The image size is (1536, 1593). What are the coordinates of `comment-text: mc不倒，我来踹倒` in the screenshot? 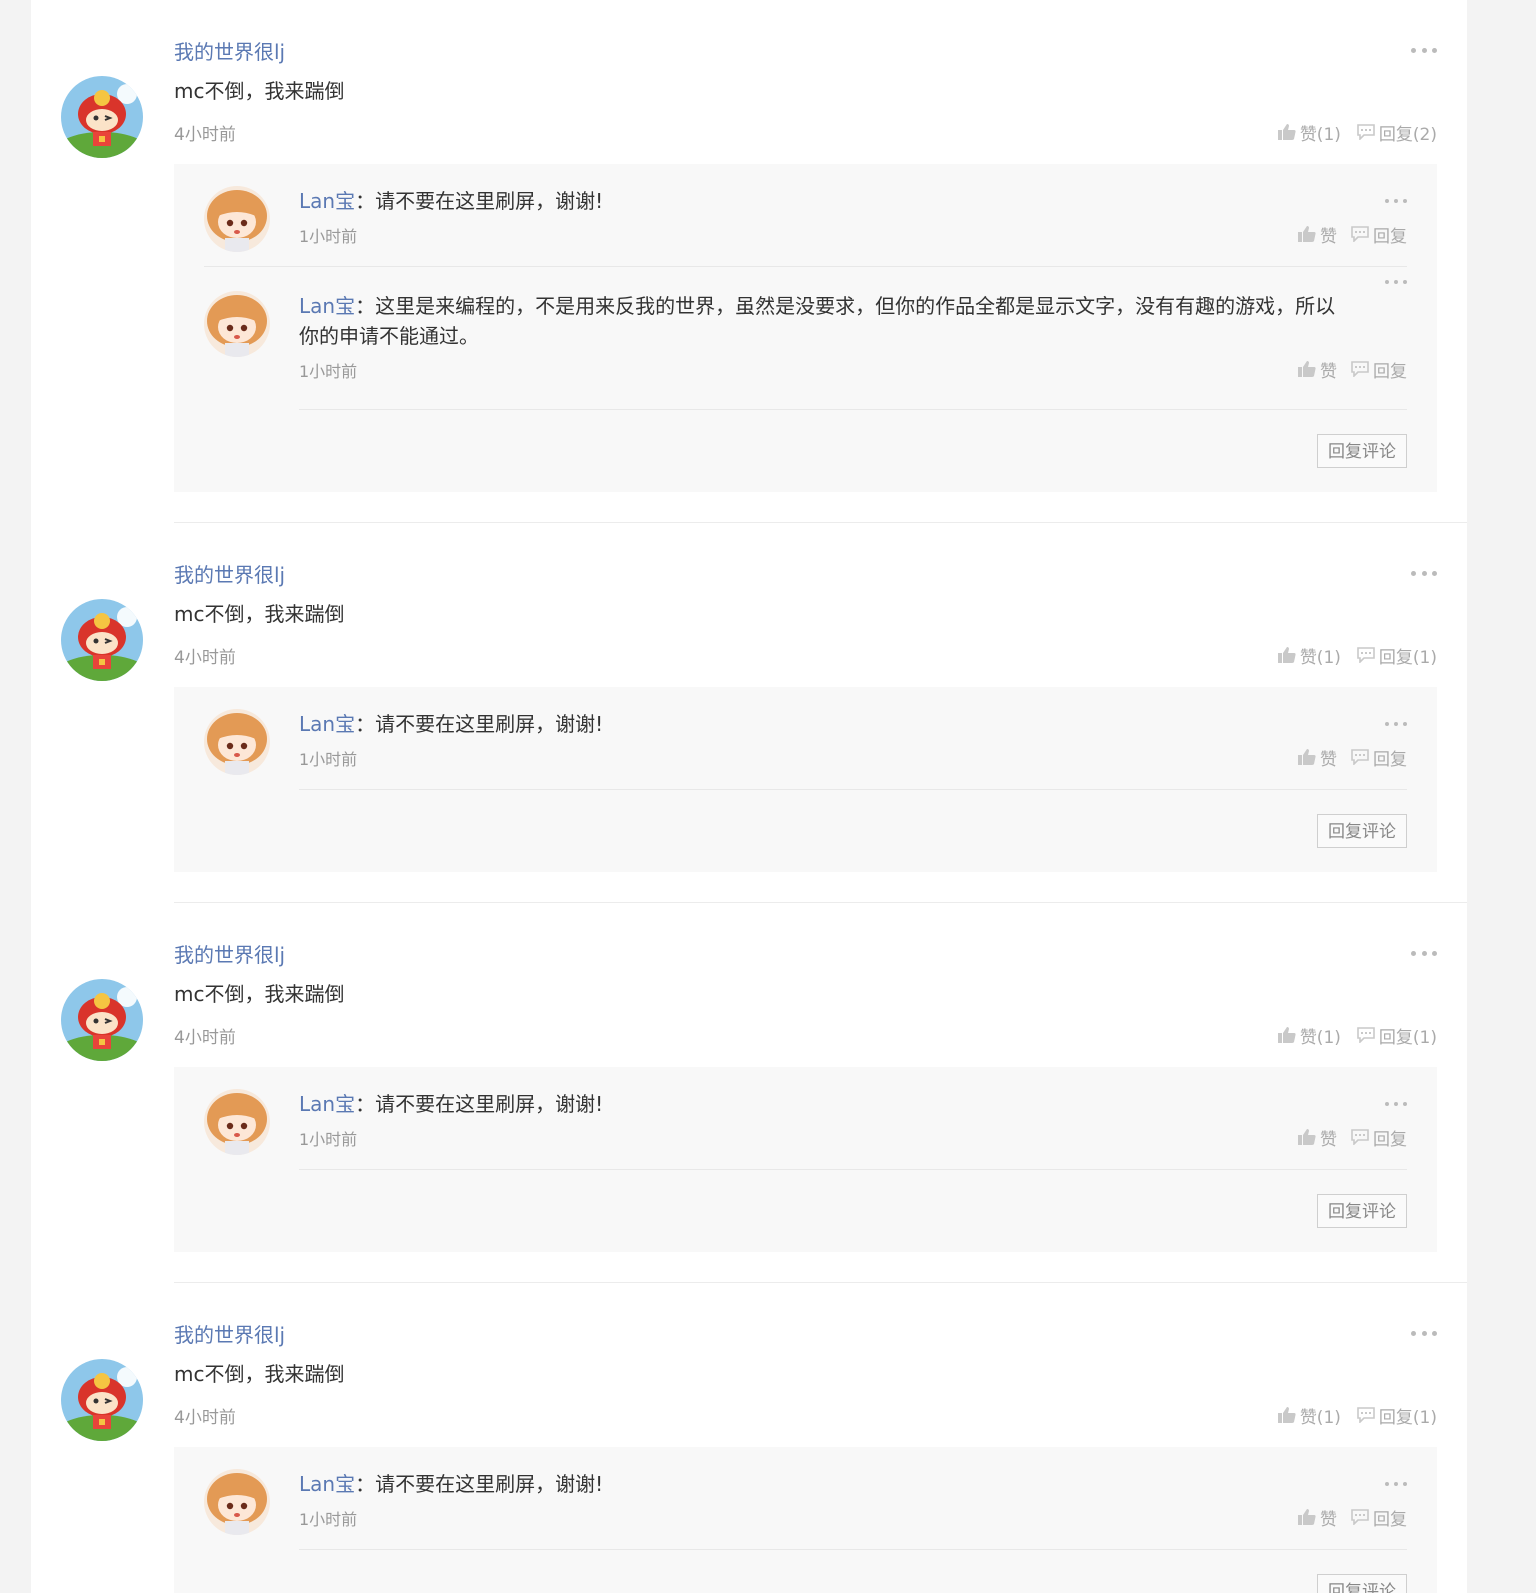 It's located at (259, 91).